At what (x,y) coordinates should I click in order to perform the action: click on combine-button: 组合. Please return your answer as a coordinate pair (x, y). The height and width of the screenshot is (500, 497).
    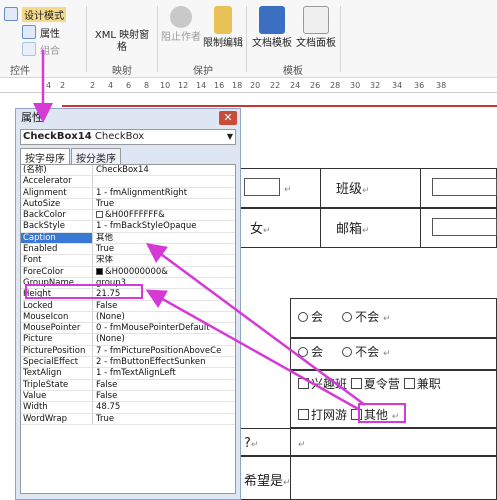
    Looking at the image, I should click on (41, 49).